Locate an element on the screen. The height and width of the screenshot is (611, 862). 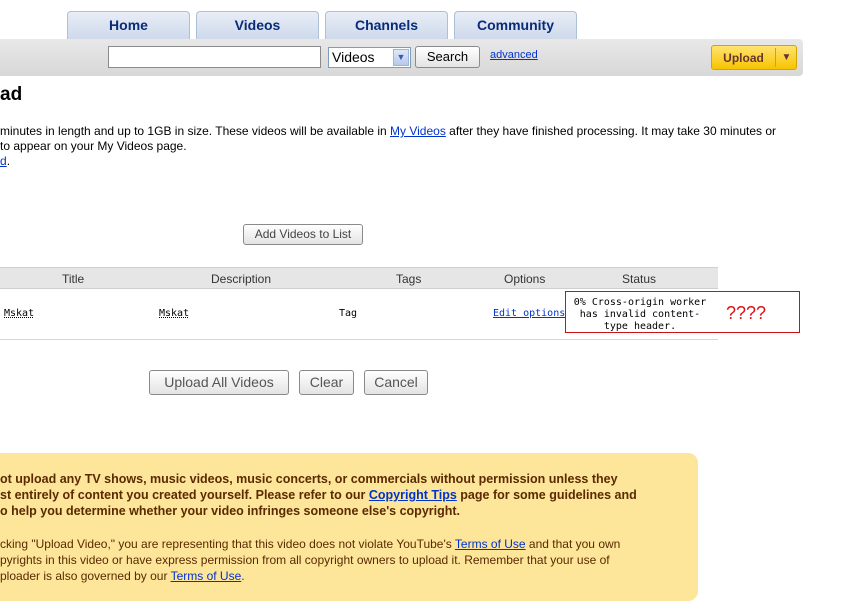
row-description: Mskat is located at coordinates (174, 313).